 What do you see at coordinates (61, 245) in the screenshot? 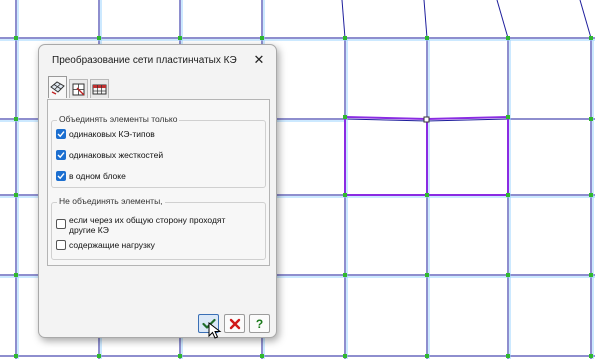
I see `checkbox-containing-load` at bounding box center [61, 245].